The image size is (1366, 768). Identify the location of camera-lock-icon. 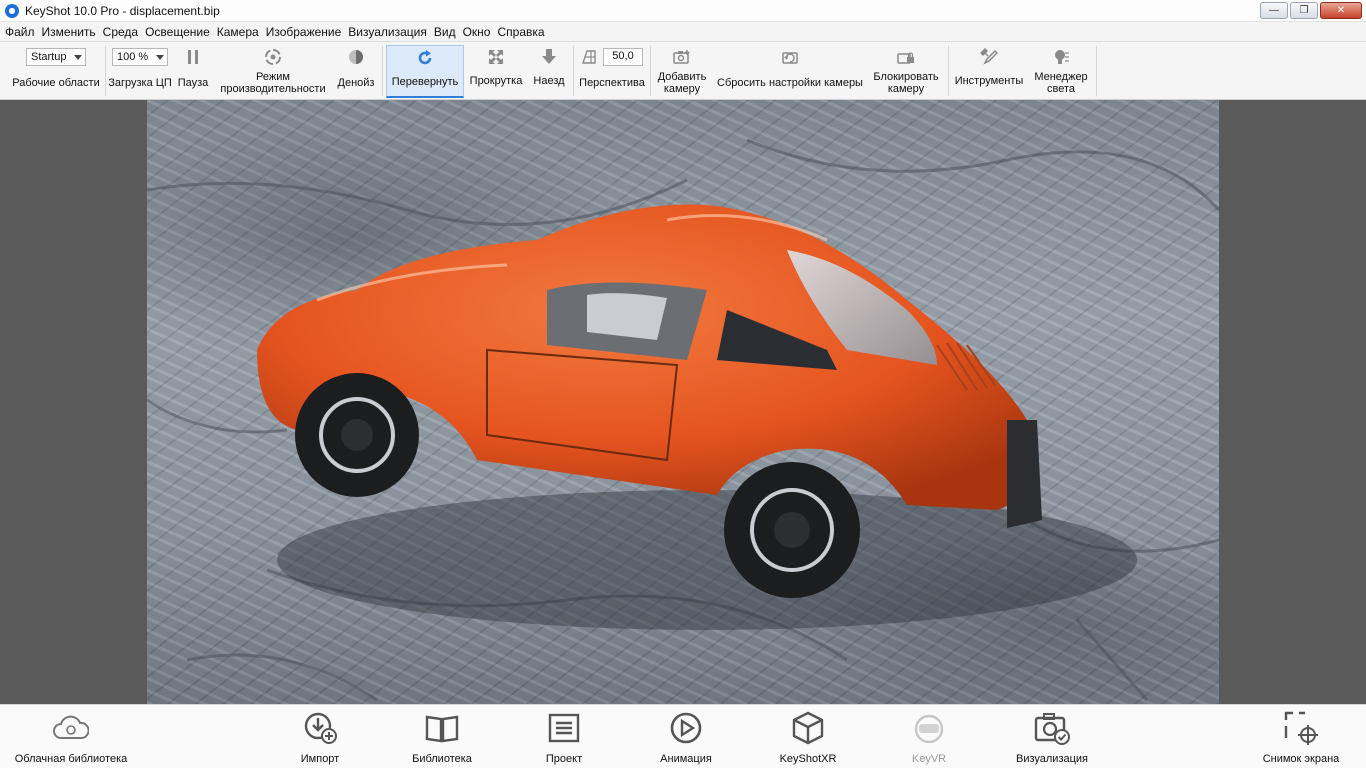
(905, 58).